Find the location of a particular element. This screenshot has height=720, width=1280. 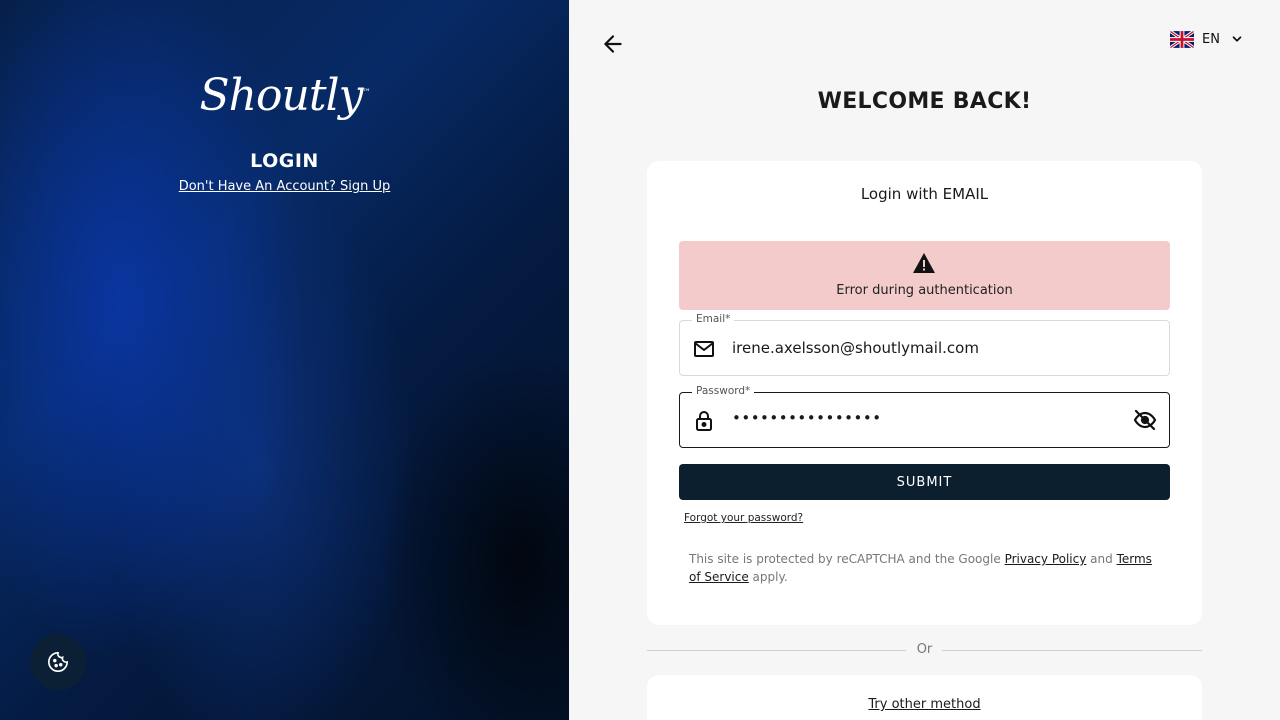

password-field: Password* •••••••••••••••• is located at coordinates (924, 416).